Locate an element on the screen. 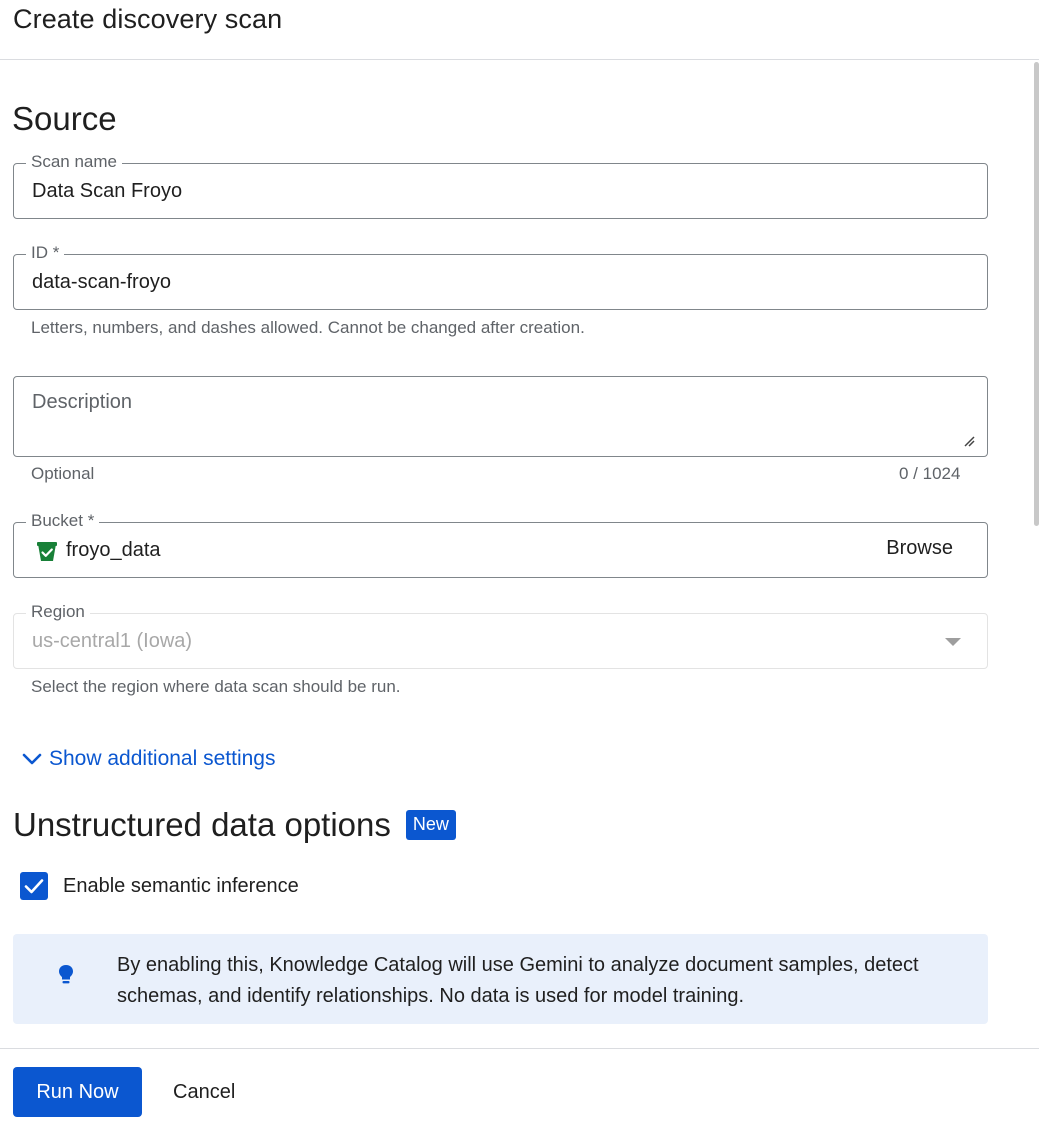 The width and height of the screenshot is (1039, 1123). scan-name-field: Scan name Data Scan Froyo is located at coordinates (500, 185).